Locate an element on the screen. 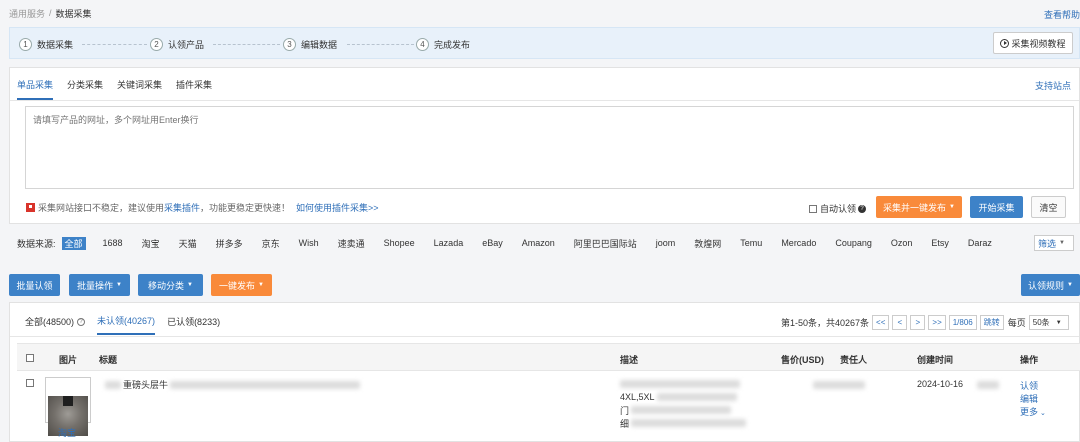 Image resolution: width=1080 pixels, height=442 pixels. redacted-text is located at coordinates (113, 384).